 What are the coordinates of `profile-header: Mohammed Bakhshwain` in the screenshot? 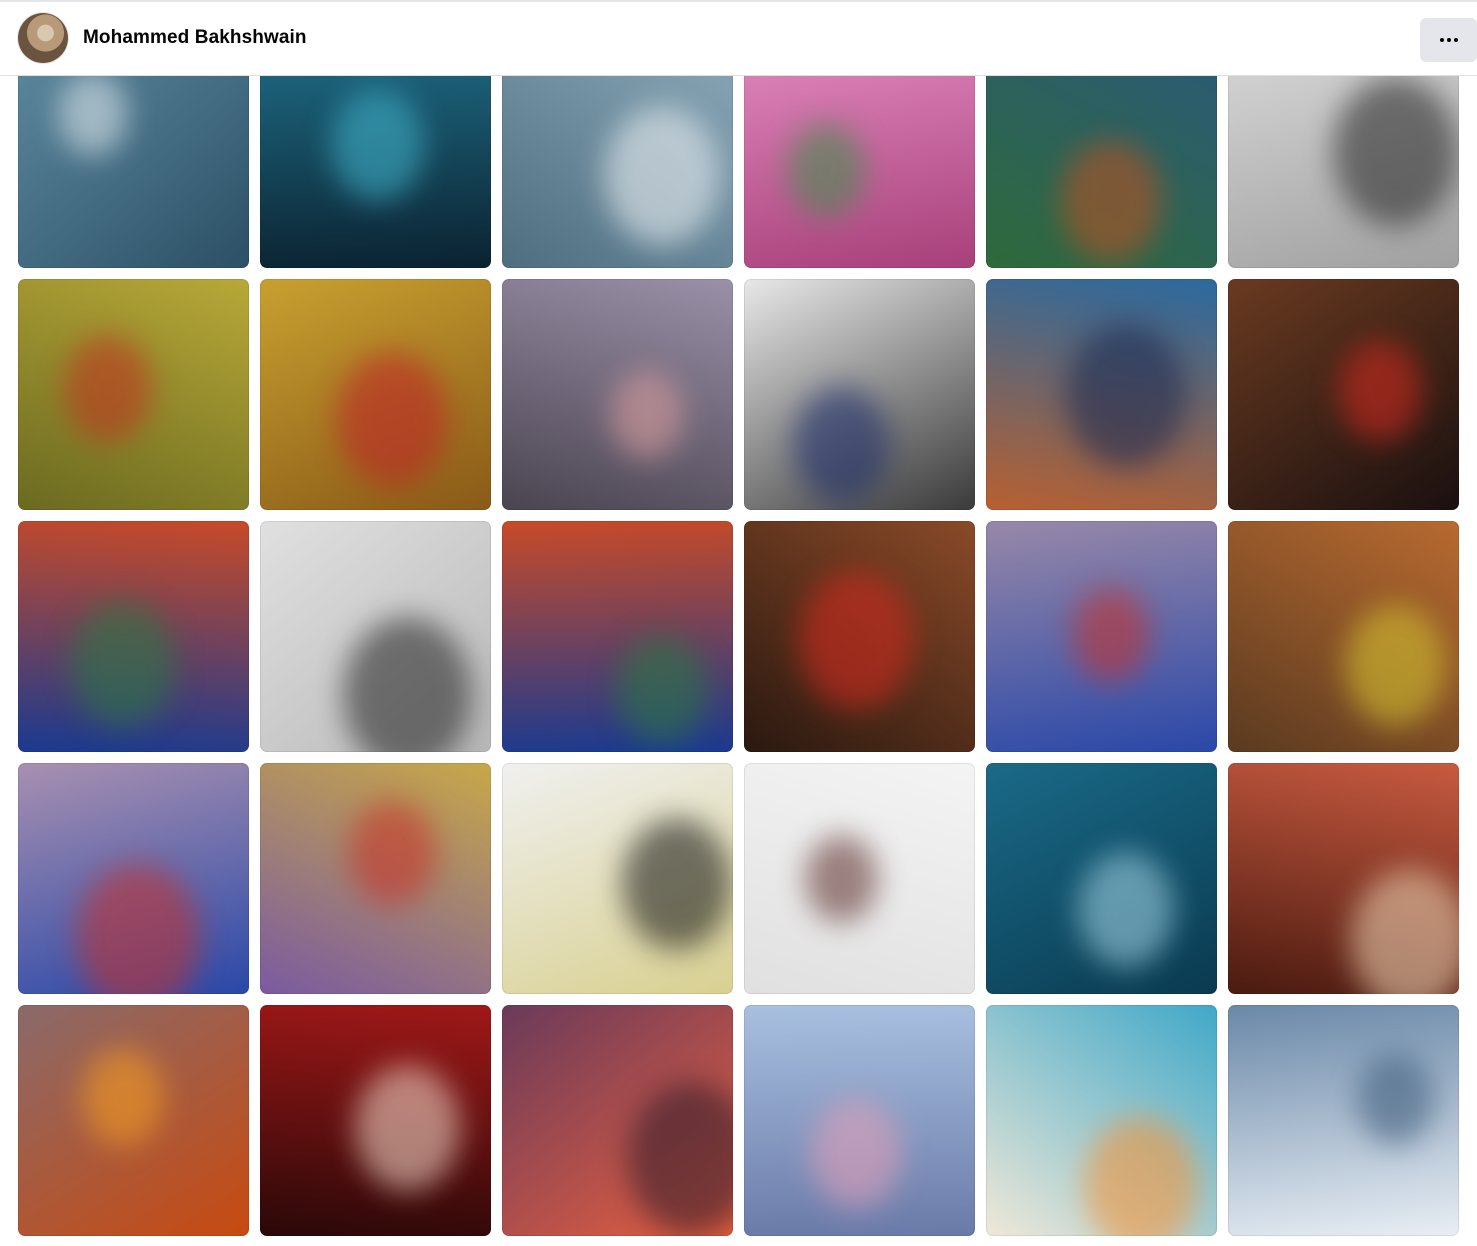 It's located at (738, 38).